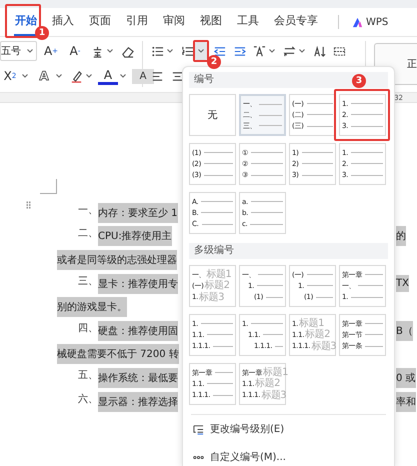 The height and width of the screenshot is (466, 417). I want to click on list-number: 三、, so click(88, 281).